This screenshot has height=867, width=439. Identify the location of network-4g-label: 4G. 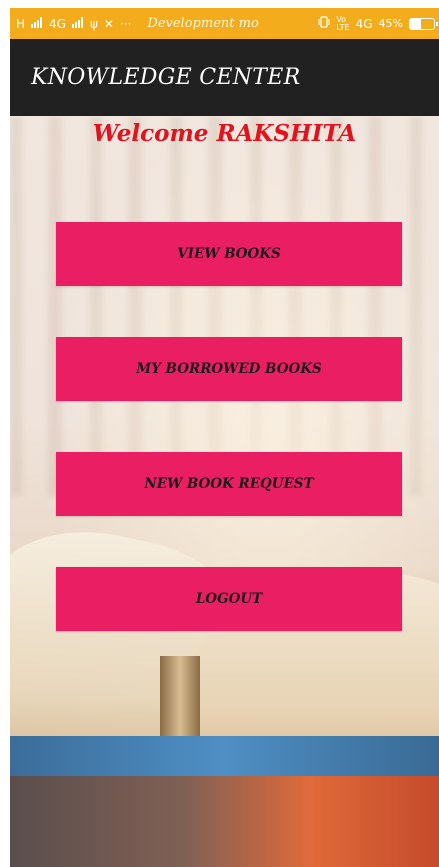
(364, 23).